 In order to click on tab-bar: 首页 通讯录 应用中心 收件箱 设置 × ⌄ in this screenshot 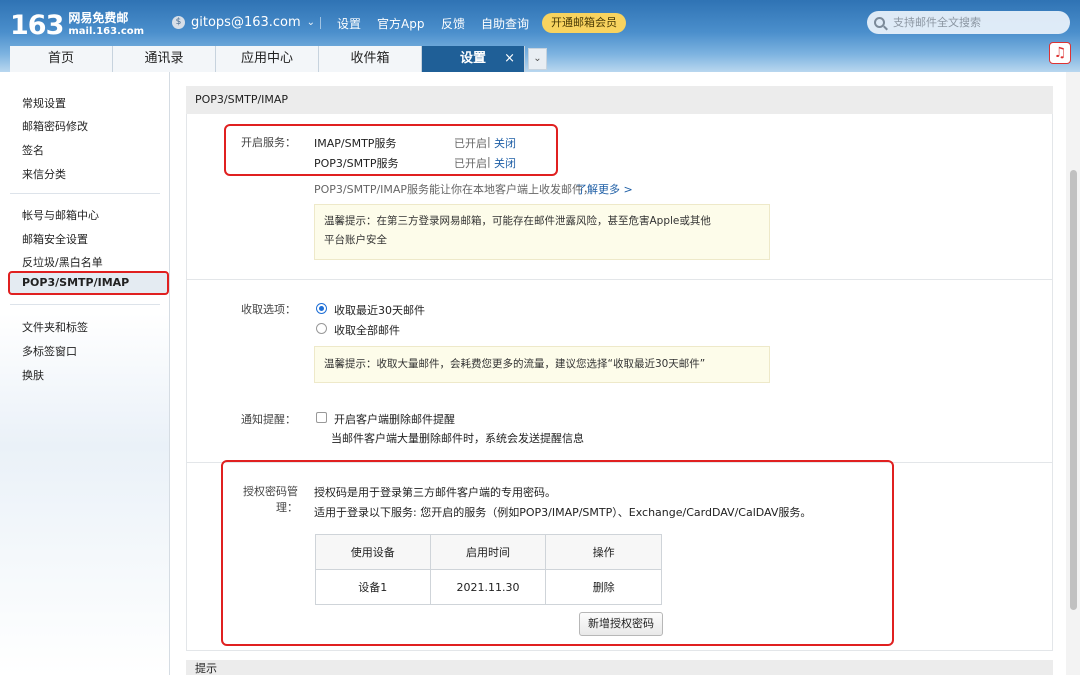, I will do `click(278, 58)`.